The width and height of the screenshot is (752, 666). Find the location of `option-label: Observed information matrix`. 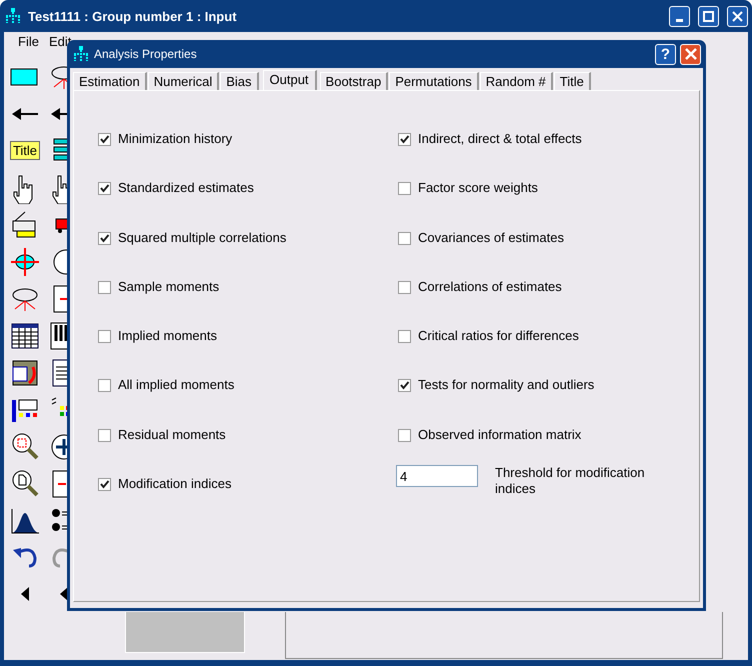

option-label: Observed information matrix is located at coordinates (500, 434).